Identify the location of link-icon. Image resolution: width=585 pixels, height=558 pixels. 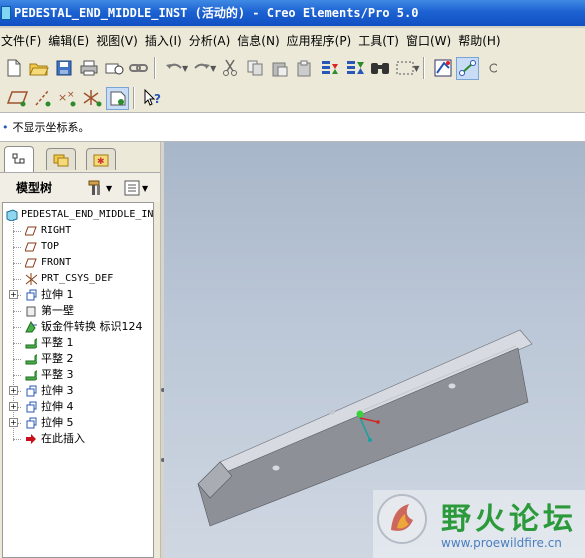
(138, 68).